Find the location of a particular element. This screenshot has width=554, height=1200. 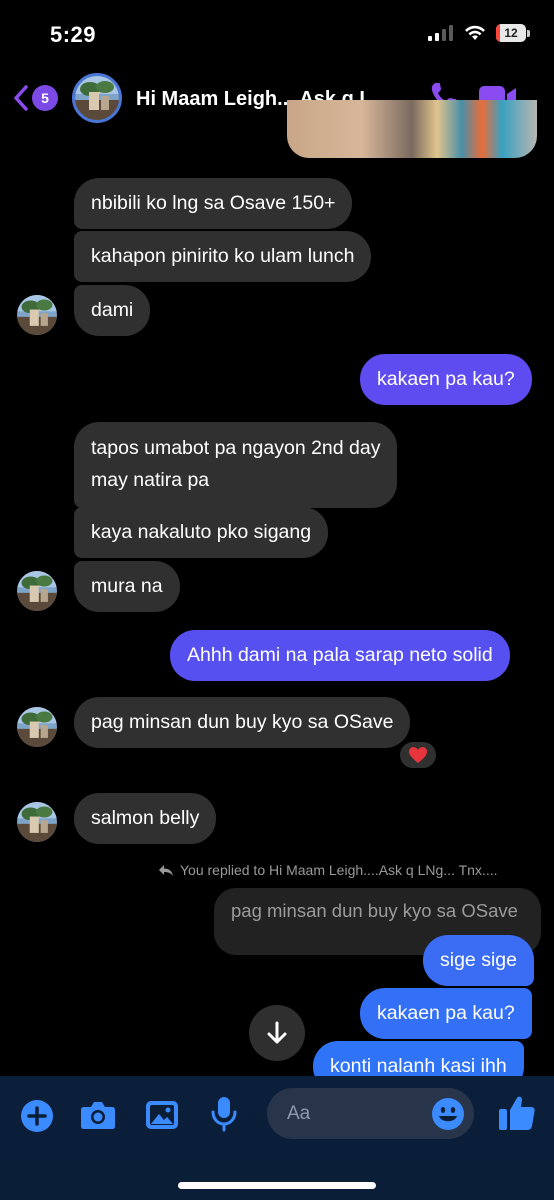

message-input-box is located at coordinates (370, 1113).